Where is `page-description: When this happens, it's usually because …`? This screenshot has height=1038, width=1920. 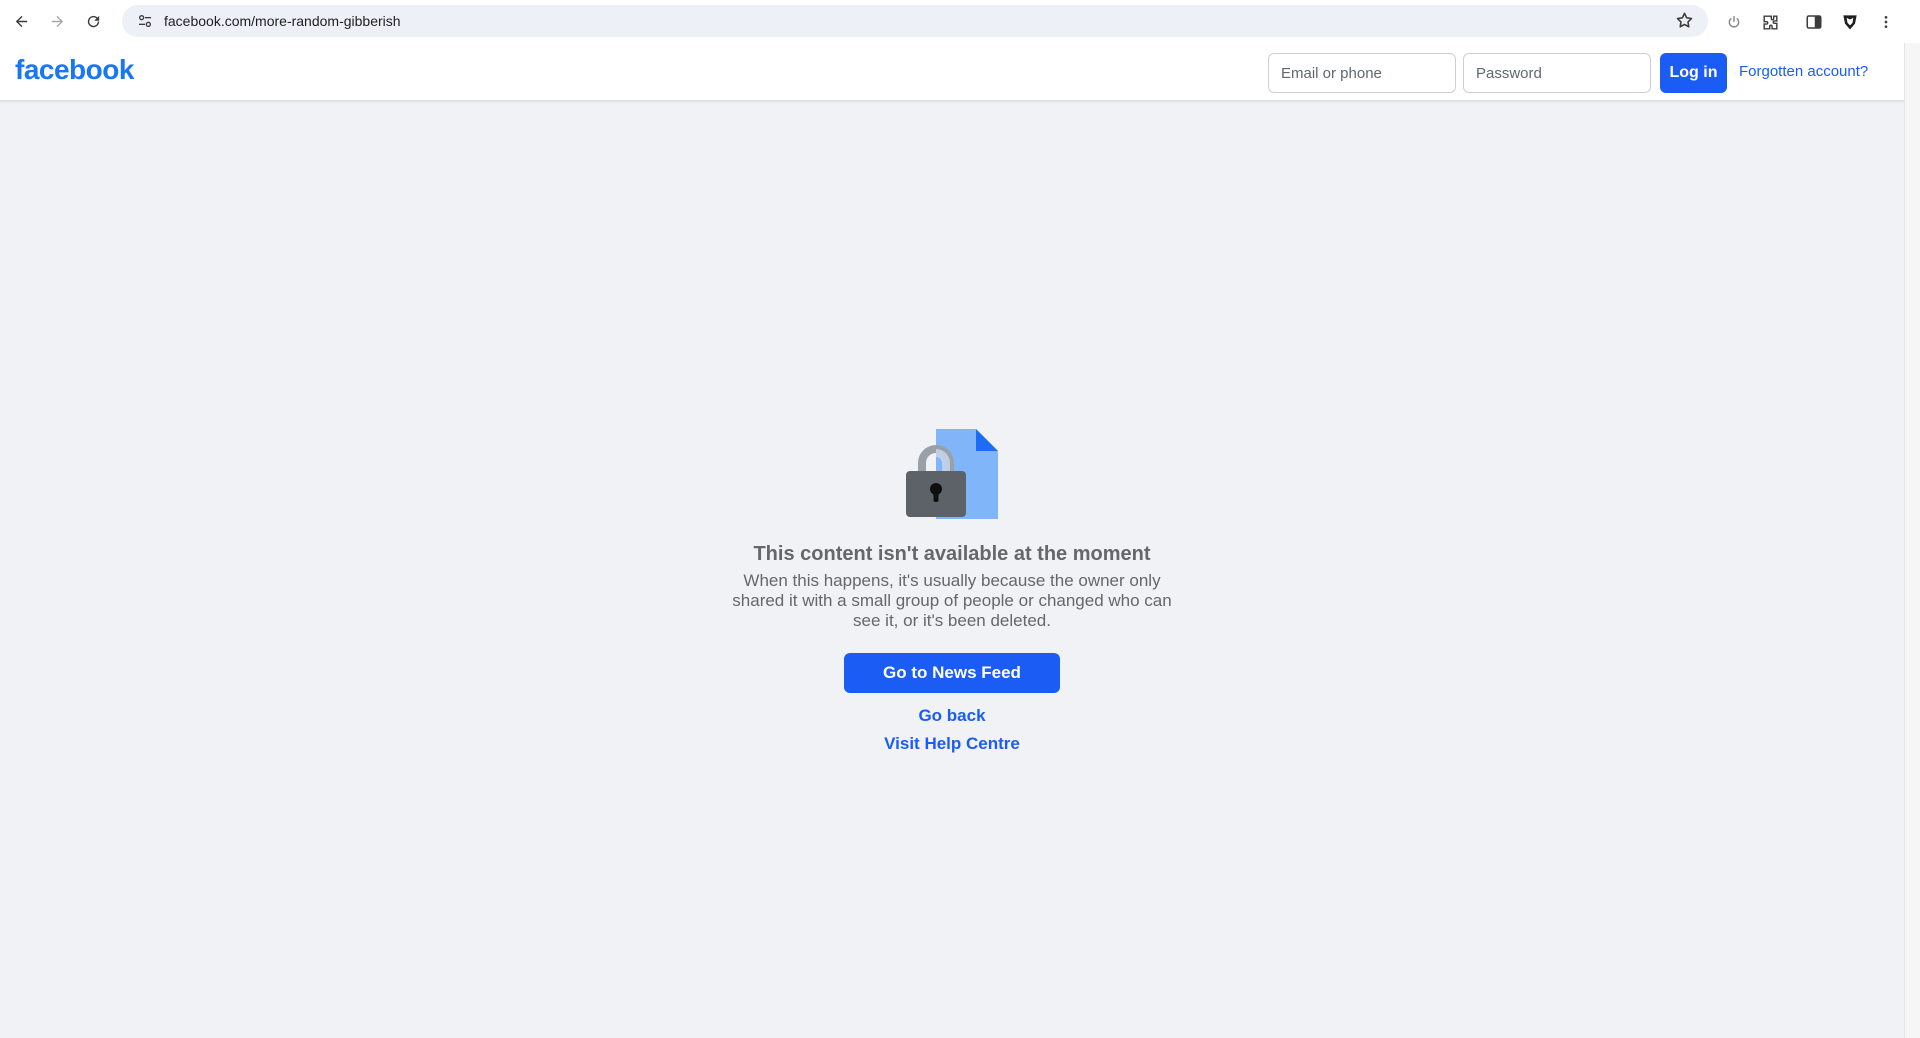 page-description: When this happens, it's usually because … is located at coordinates (952, 600).